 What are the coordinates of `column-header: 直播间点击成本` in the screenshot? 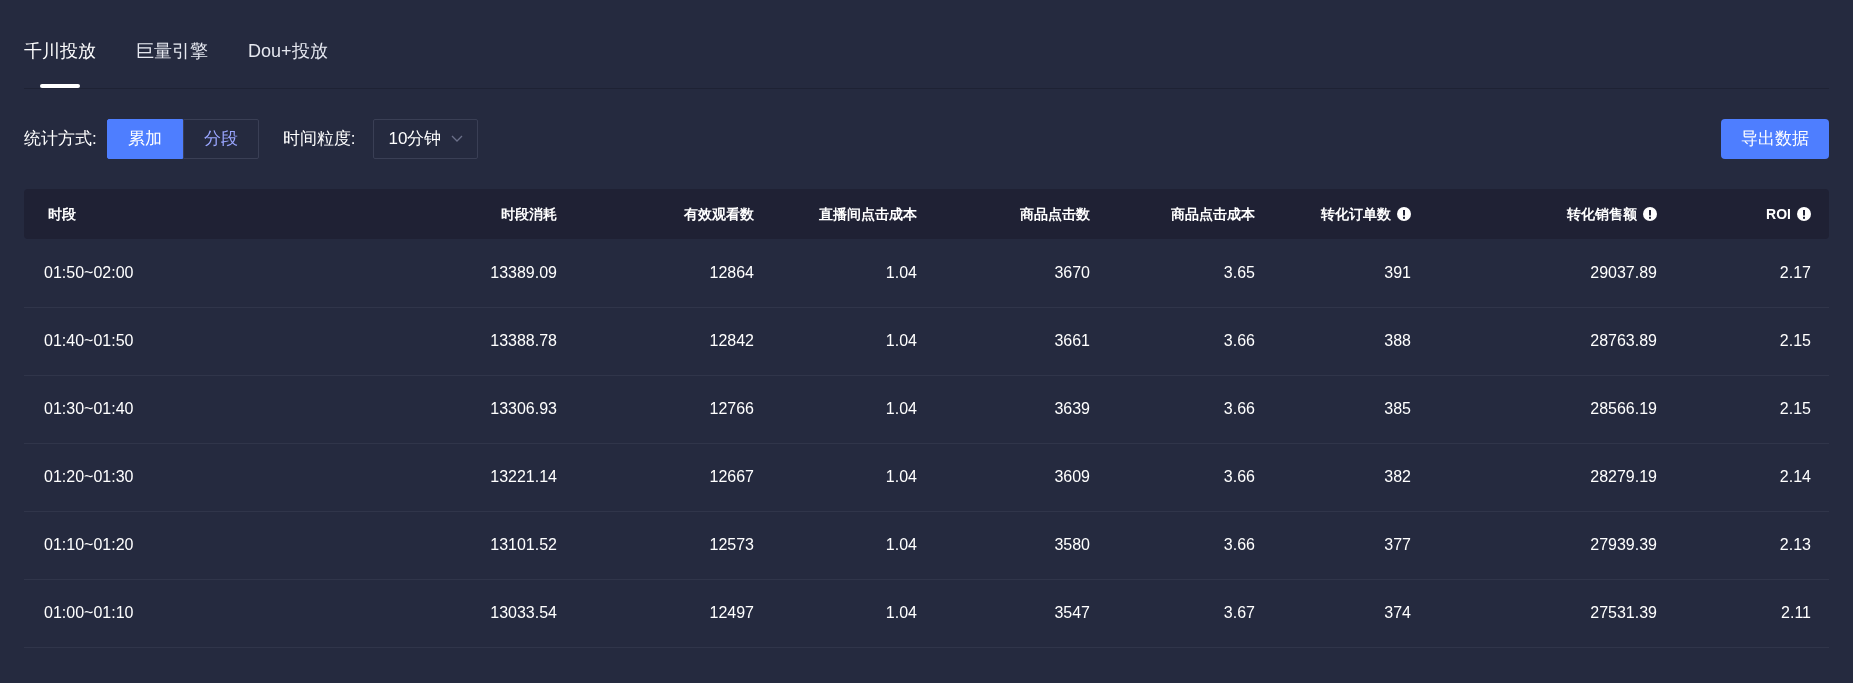 It's located at (868, 214).